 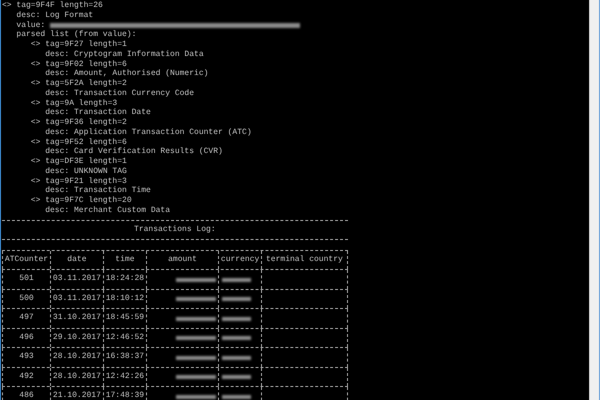 I want to click on tag-line: <> tag=9F7C length=20, so click(x=81, y=200).